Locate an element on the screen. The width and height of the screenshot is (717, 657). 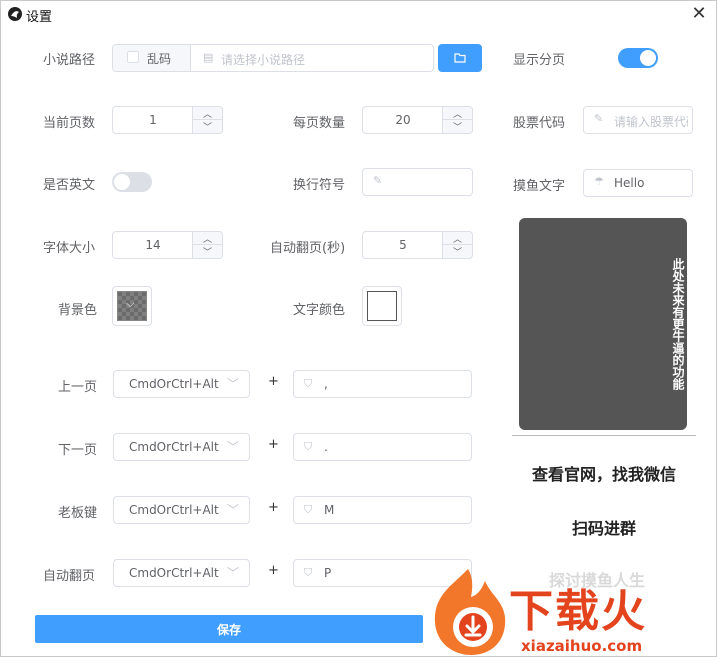
choose-folder-button is located at coordinates (460, 58).